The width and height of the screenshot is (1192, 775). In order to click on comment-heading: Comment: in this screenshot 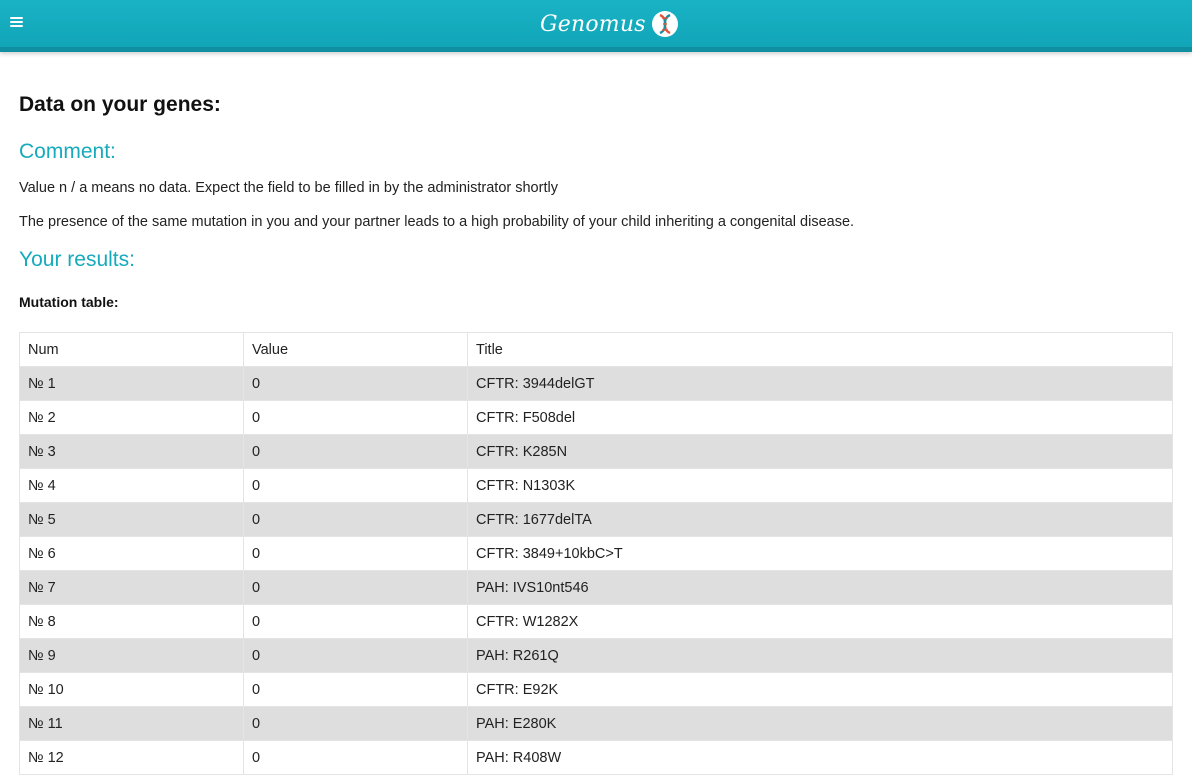, I will do `click(67, 151)`.